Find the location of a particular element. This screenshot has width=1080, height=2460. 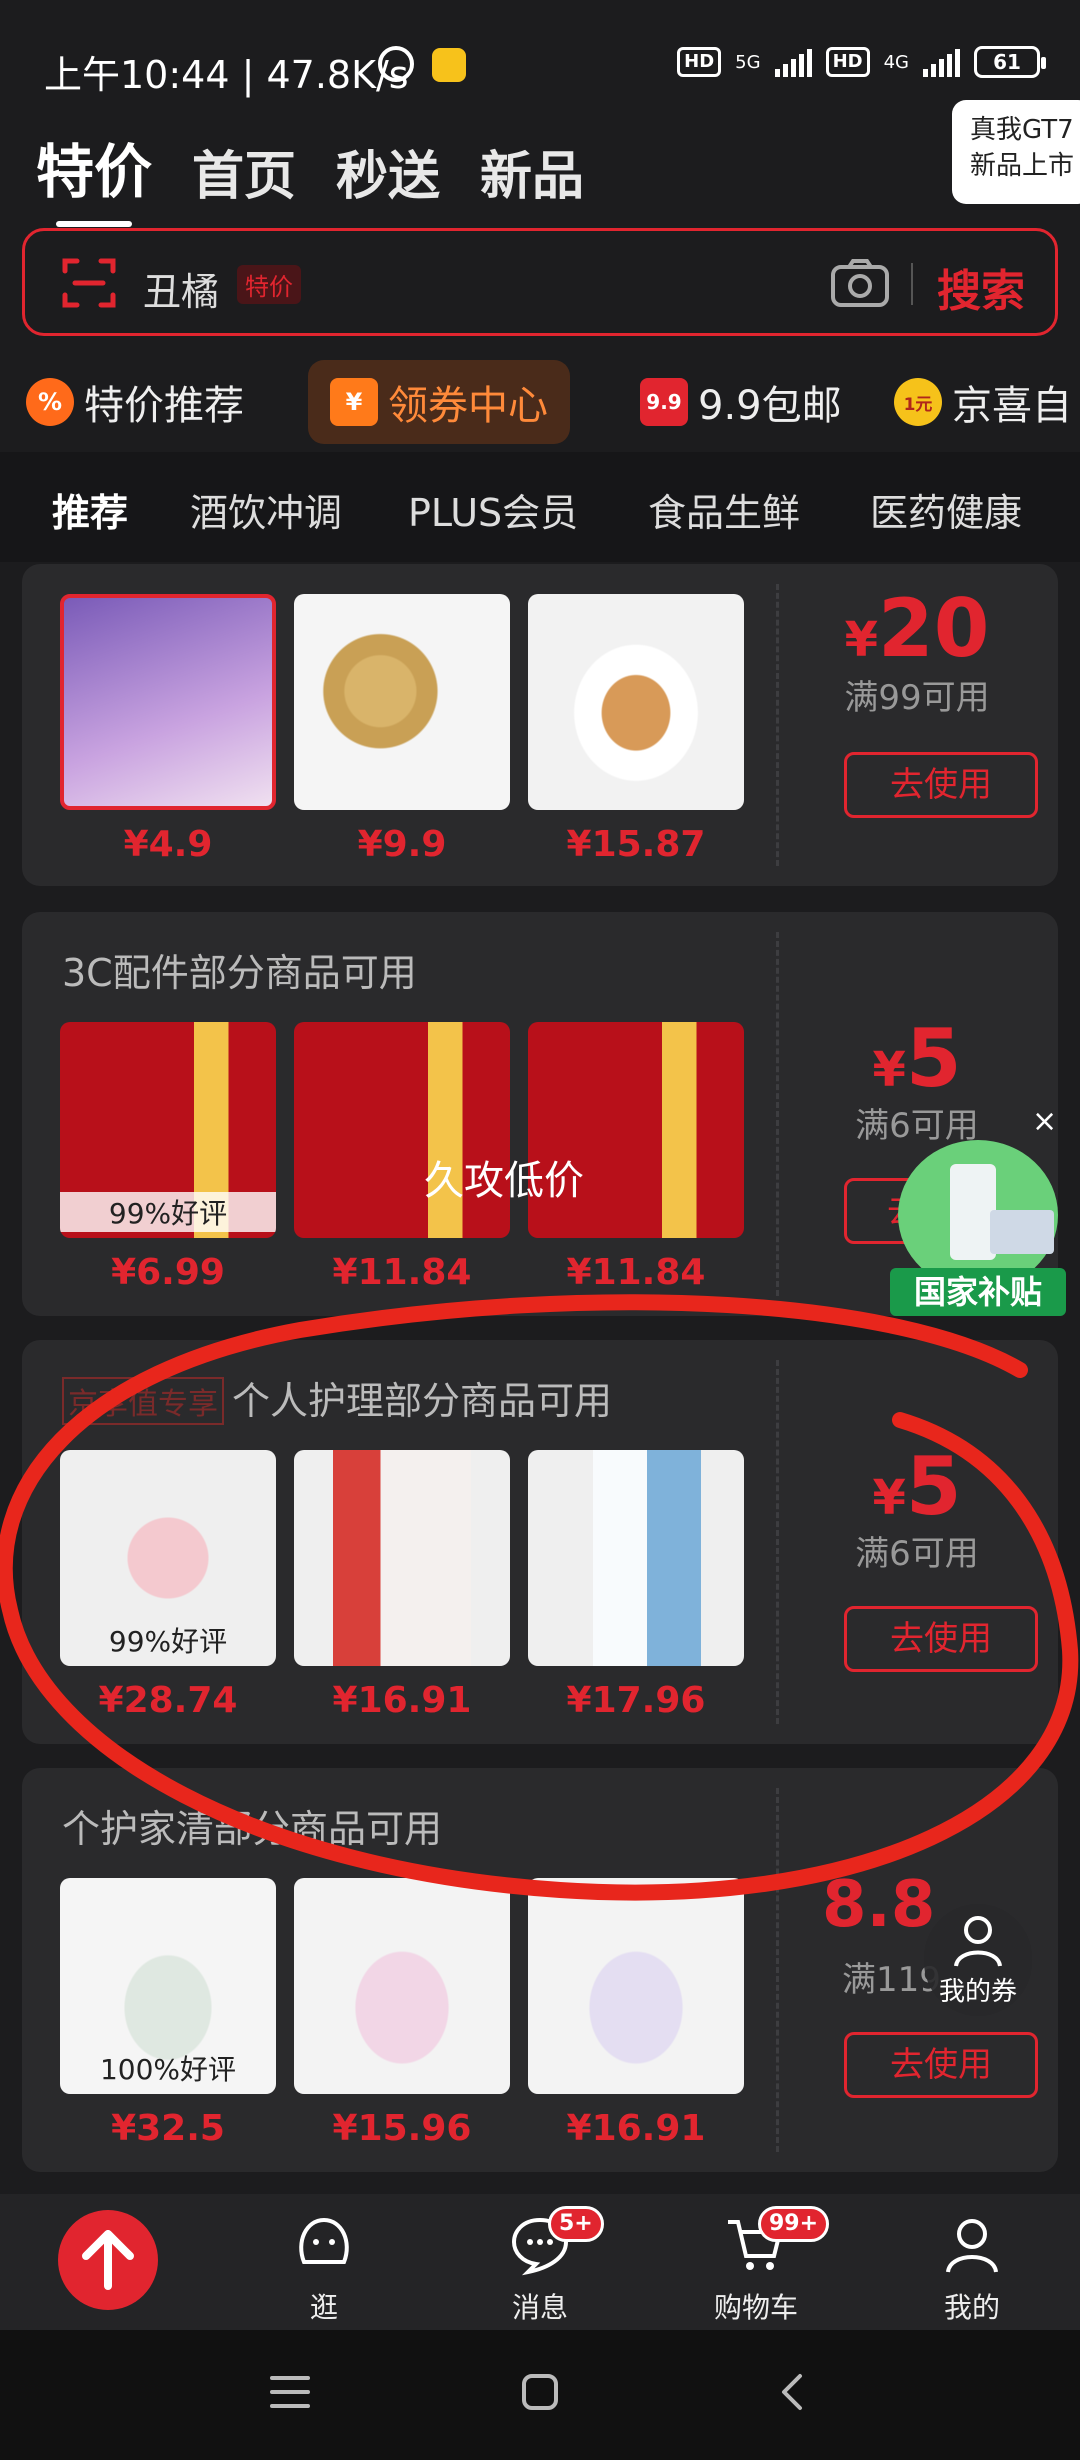

home-icon is located at coordinates (540, 2392).